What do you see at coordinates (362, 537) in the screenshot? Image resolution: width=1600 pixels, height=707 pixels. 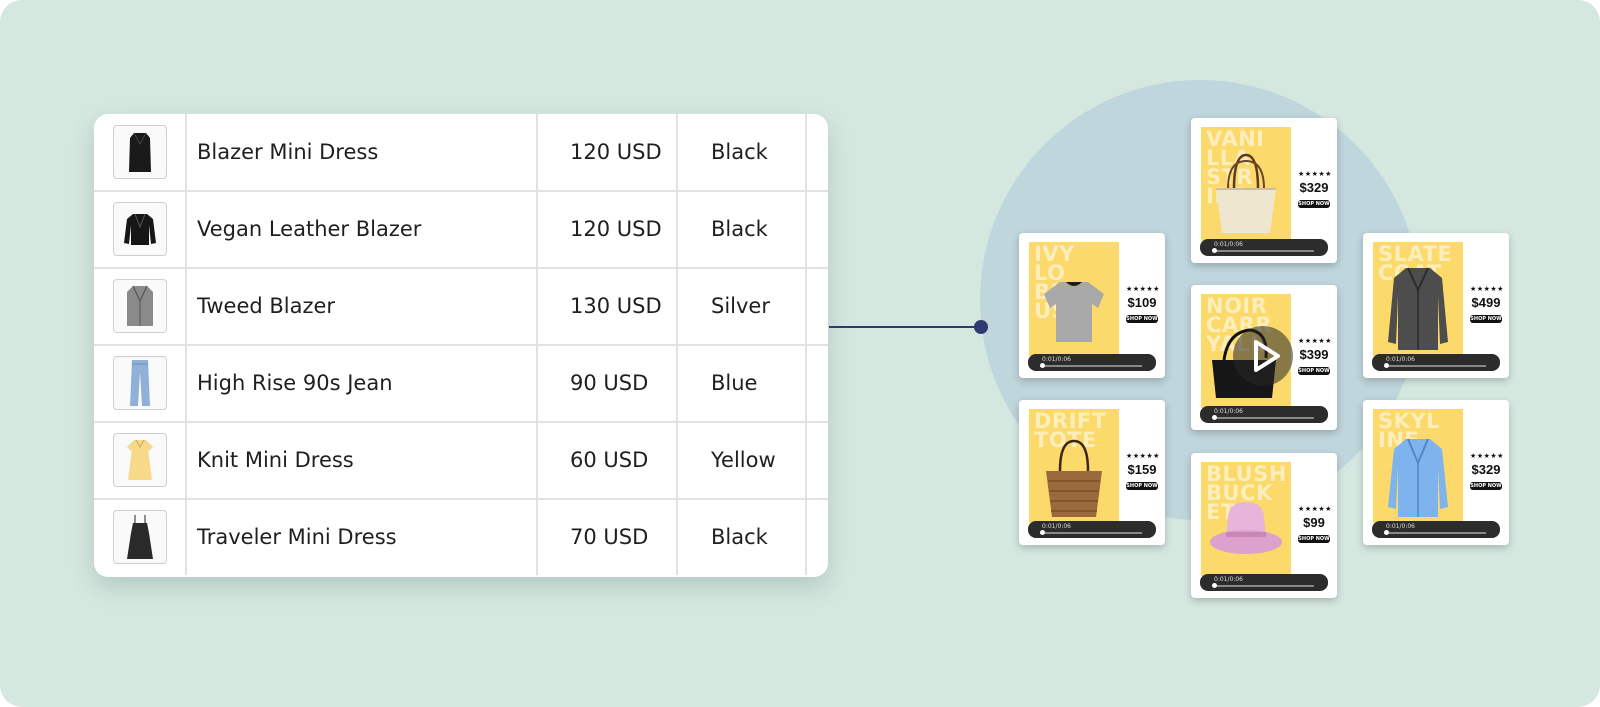 I see `product-name: Traveler Mini Dress` at bounding box center [362, 537].